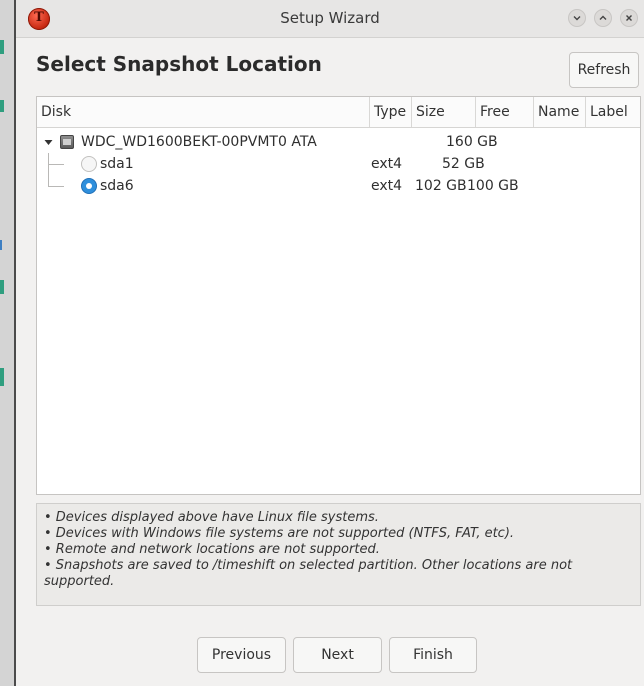  What do you see at coordinates (117, 186) in the screenshot?
I see `partition-name: sda6` at bounding box center [117, 186].